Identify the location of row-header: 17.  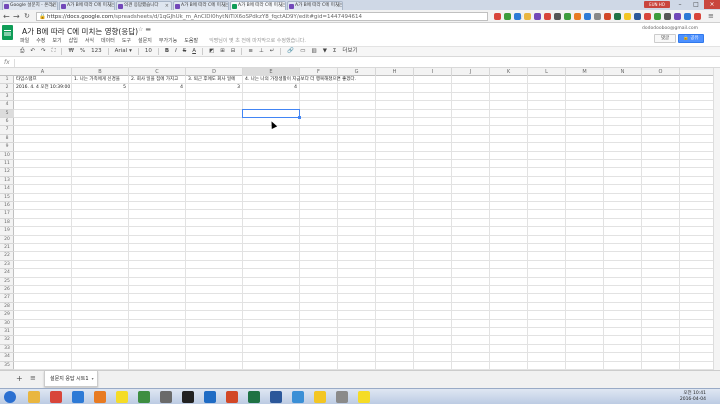
(7, 214).